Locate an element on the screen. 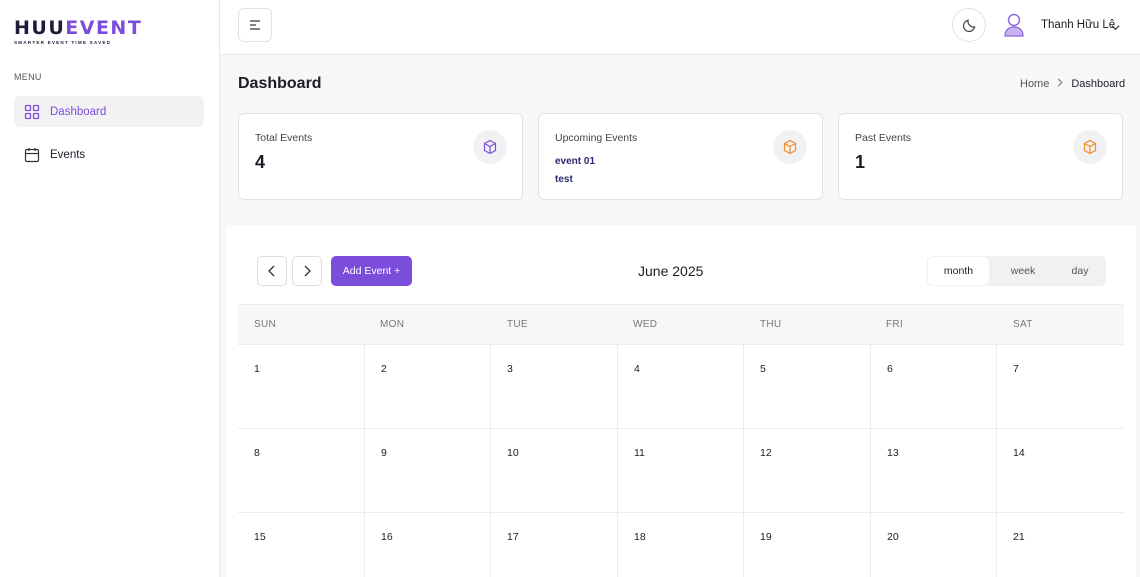 The image size is (1140, 577). day-cell: 7 is located at coordinates (1060, 387).